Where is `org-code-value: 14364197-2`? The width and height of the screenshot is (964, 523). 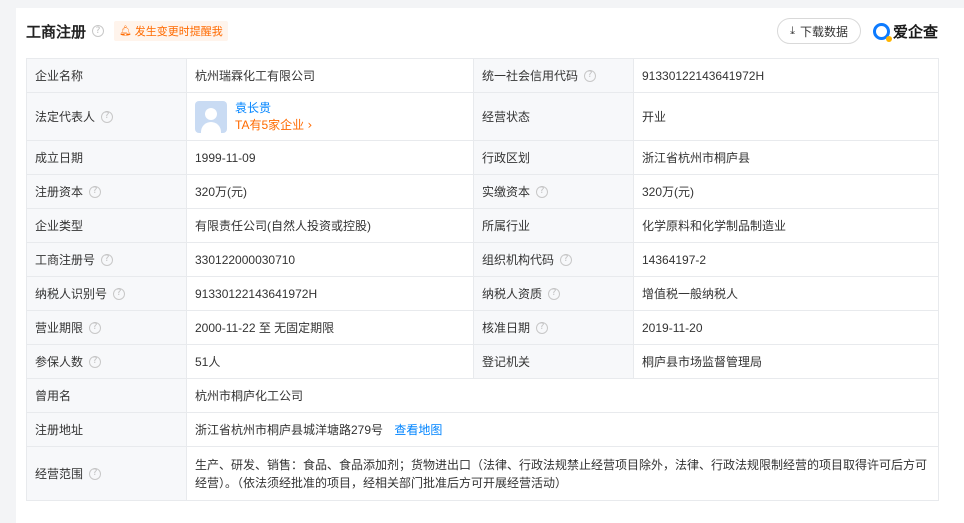 org-code-value: 14364197-2 is located at coordinates (786, 259).